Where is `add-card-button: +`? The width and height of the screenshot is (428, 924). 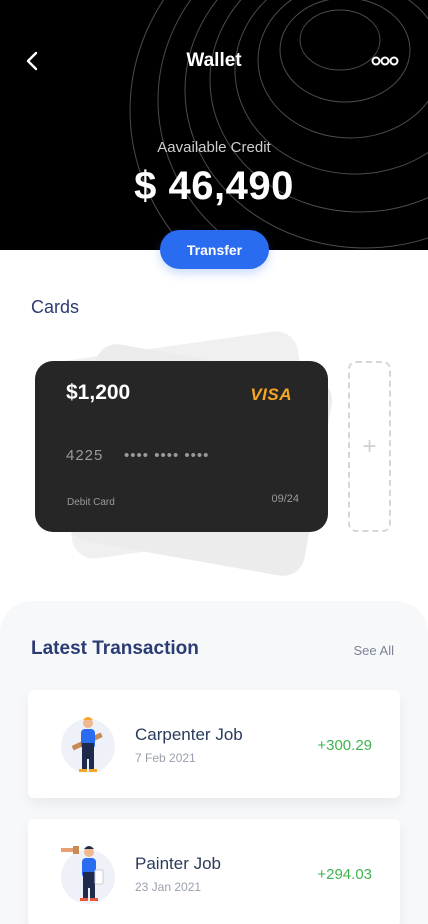 add-card-button: + is located at coordinates (369, 446).